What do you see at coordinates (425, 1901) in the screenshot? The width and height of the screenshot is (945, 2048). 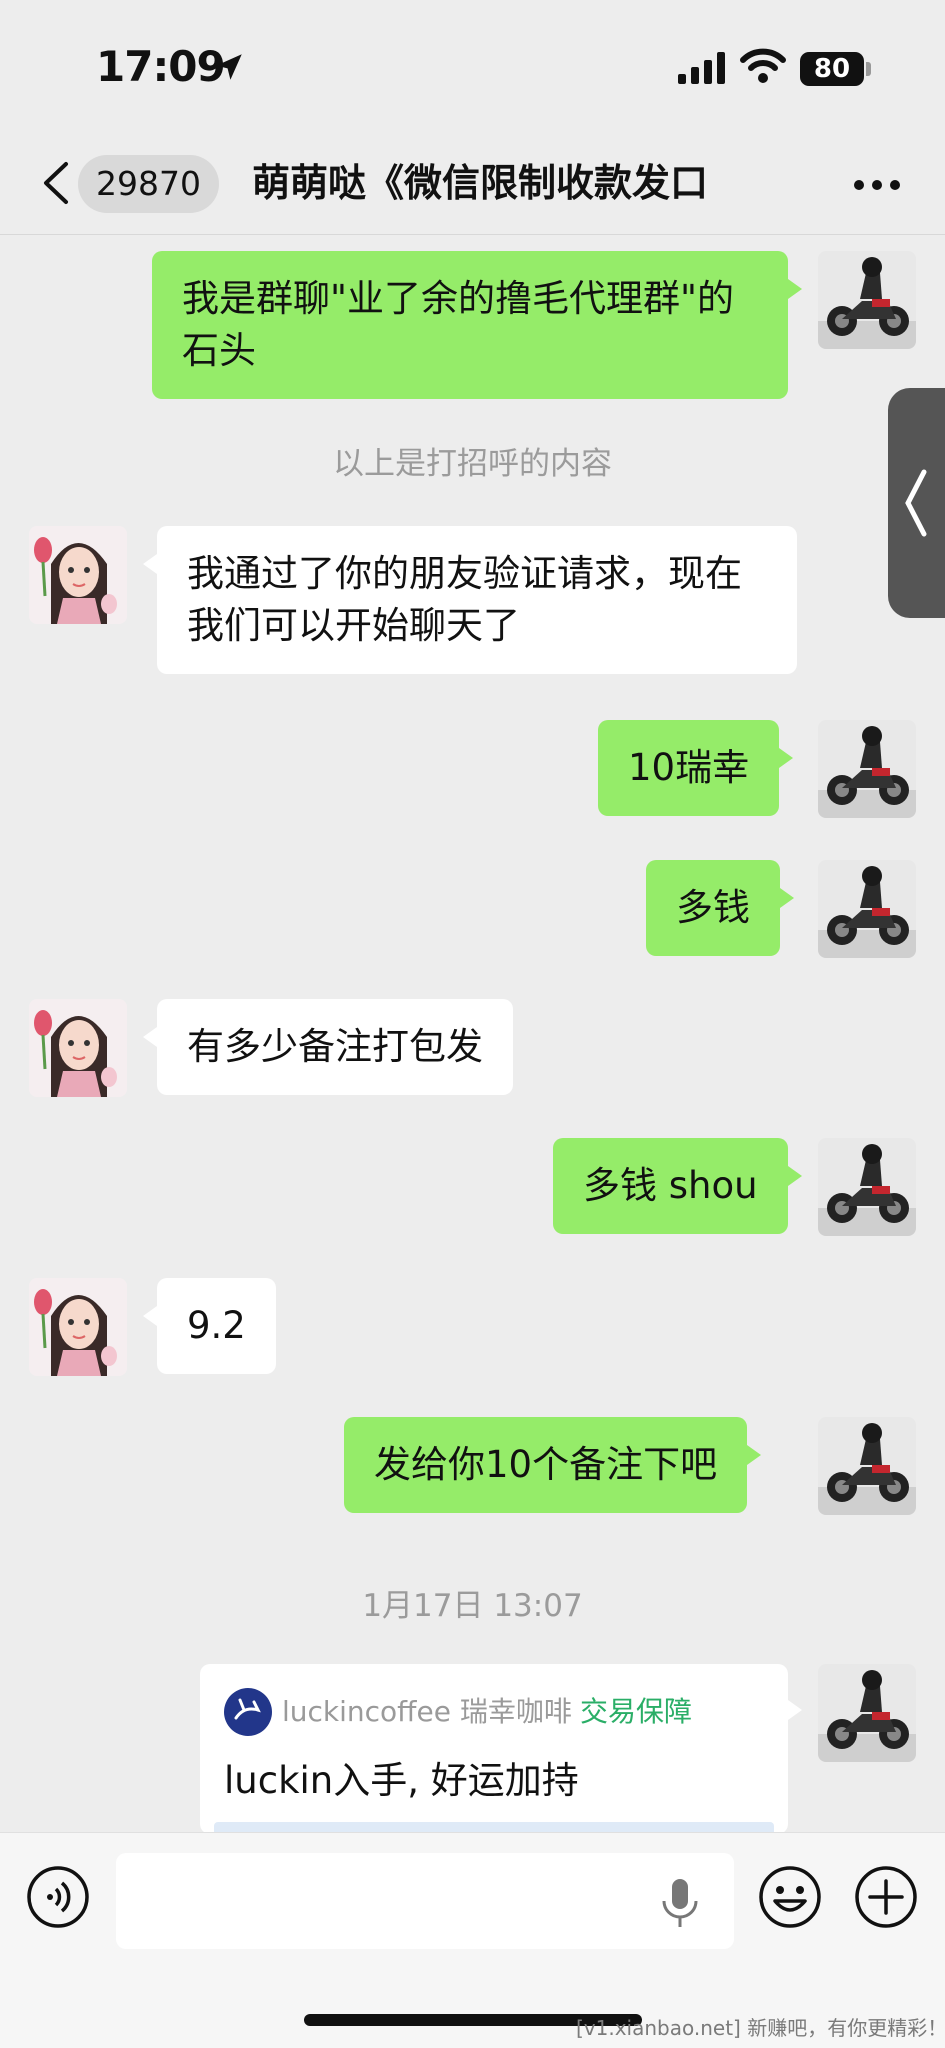 I see `message-input` at bounding box center [425, 1901].